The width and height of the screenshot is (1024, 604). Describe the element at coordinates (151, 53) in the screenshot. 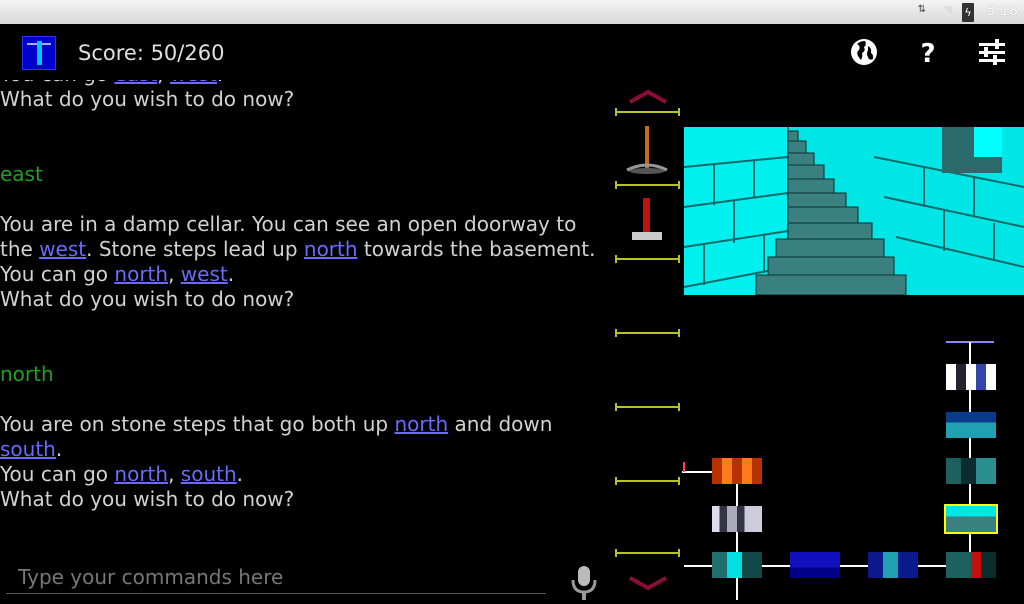

I see `score-label: Score: 50/260` at that location.